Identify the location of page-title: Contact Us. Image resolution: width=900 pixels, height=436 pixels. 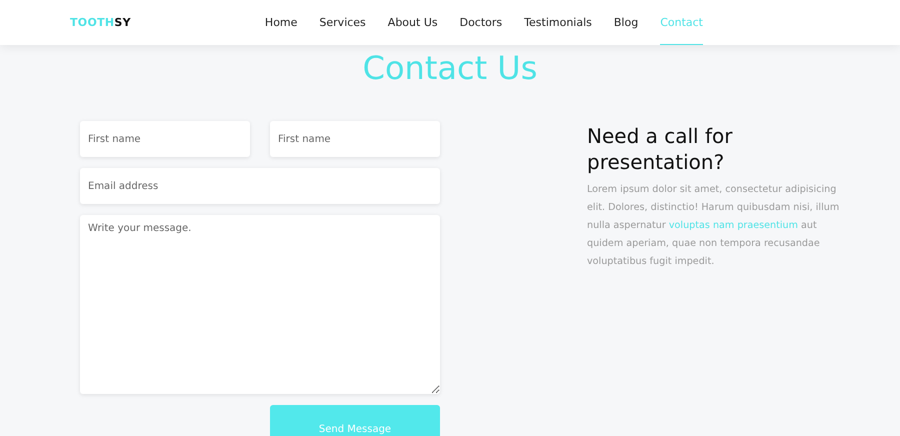
(450, 68).